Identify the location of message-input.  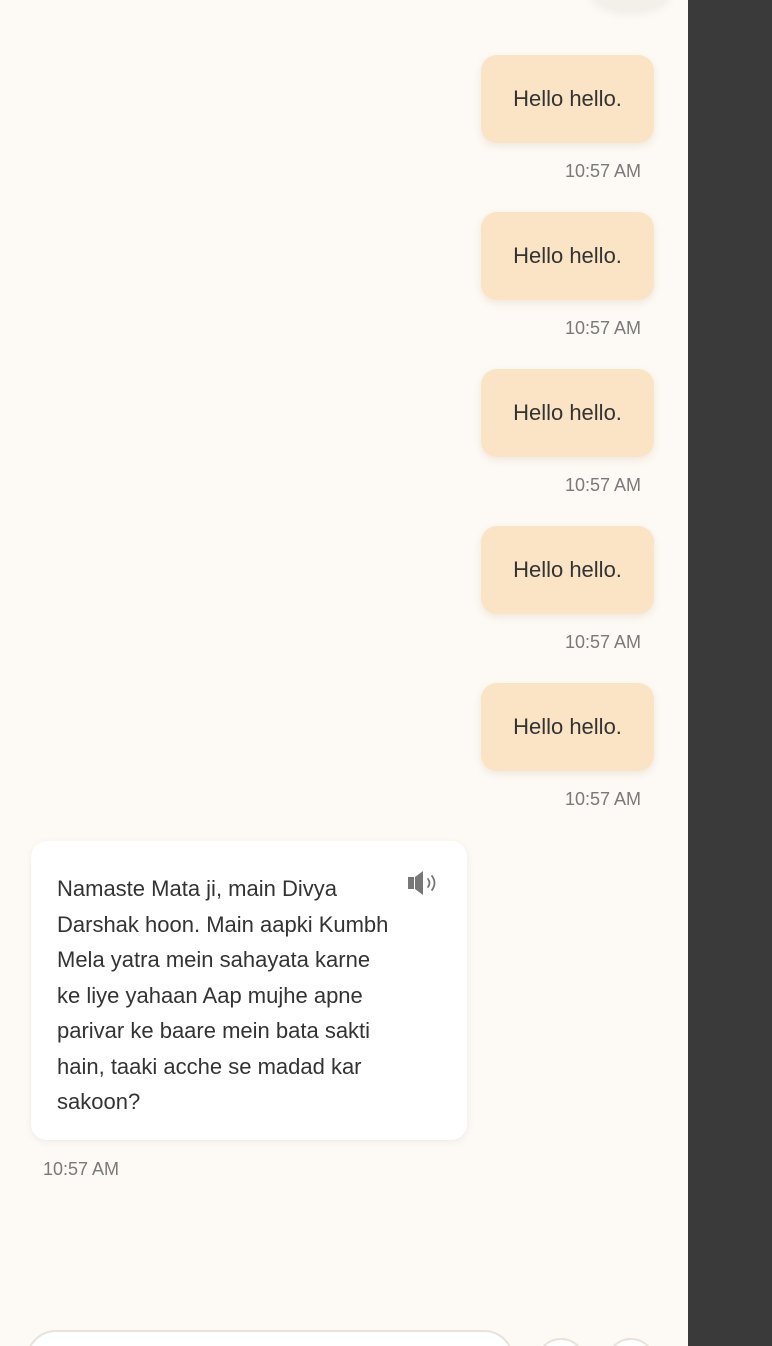
(270, 1338).